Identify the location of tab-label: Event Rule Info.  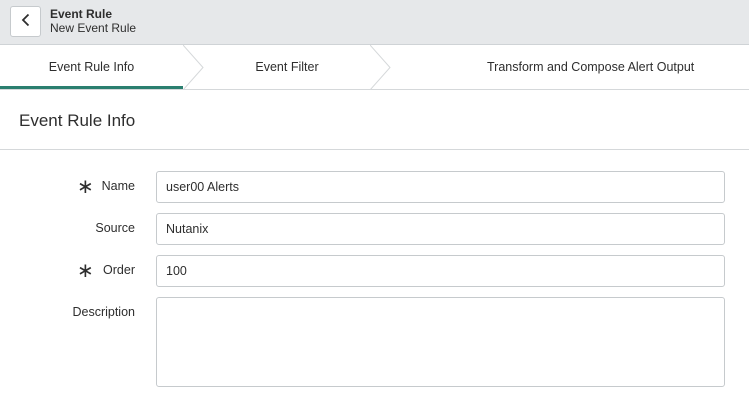
(91, 67).